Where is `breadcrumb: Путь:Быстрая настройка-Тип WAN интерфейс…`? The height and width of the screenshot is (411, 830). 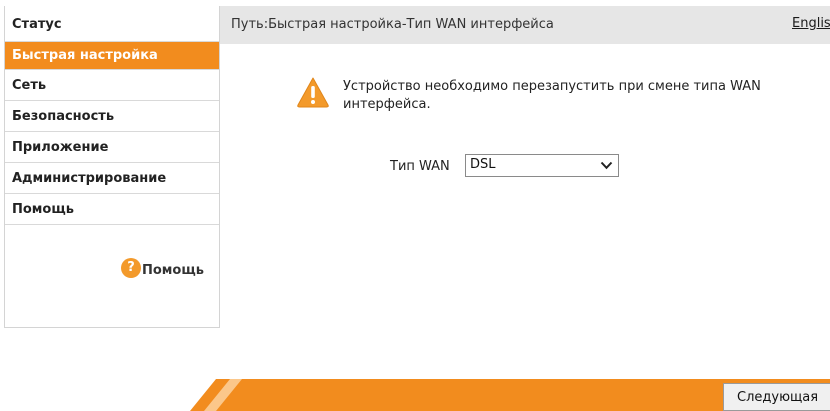
breadcrumb: Путь:Быстрая настройка-Тип WAN интерфейс… is located at coordinates (392, 24).